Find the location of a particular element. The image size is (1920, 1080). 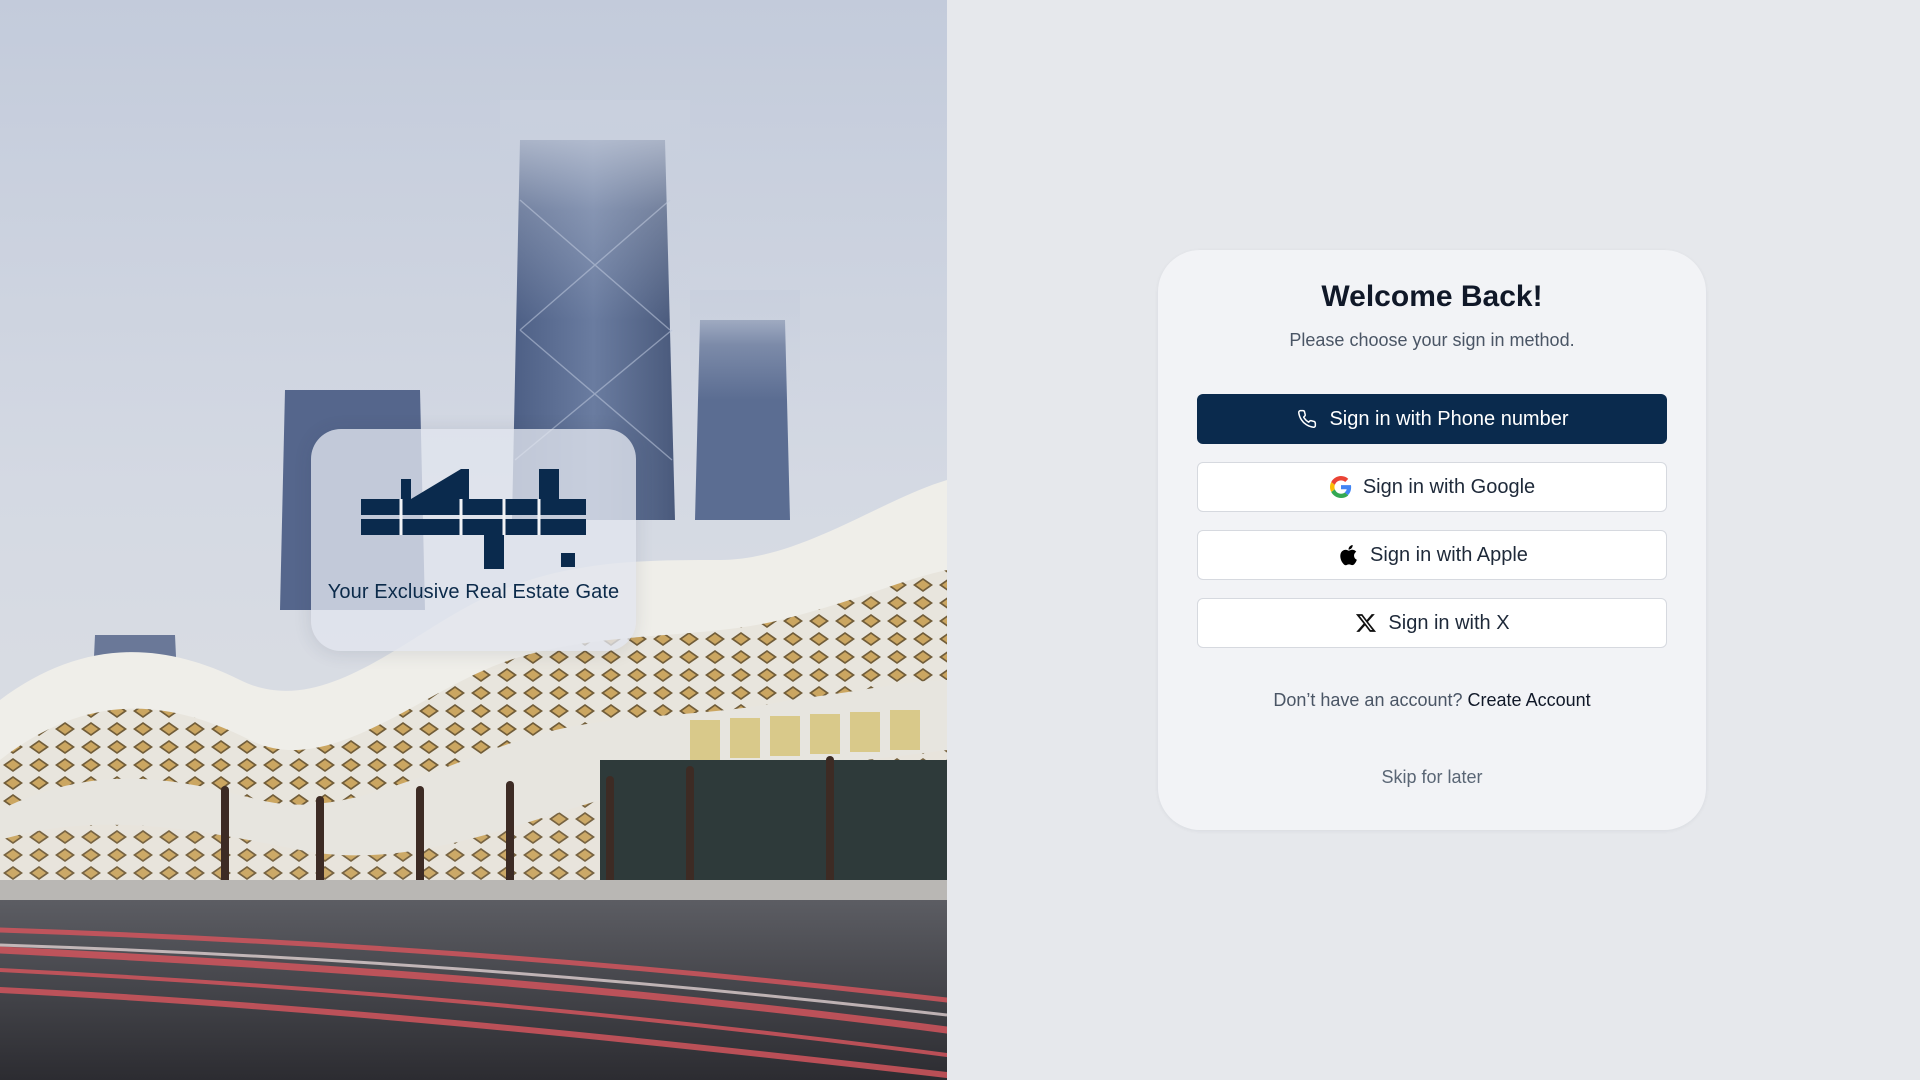

brand-tagline: Your Exclusive Real Estate Gate is located at coordinates (473, 592).